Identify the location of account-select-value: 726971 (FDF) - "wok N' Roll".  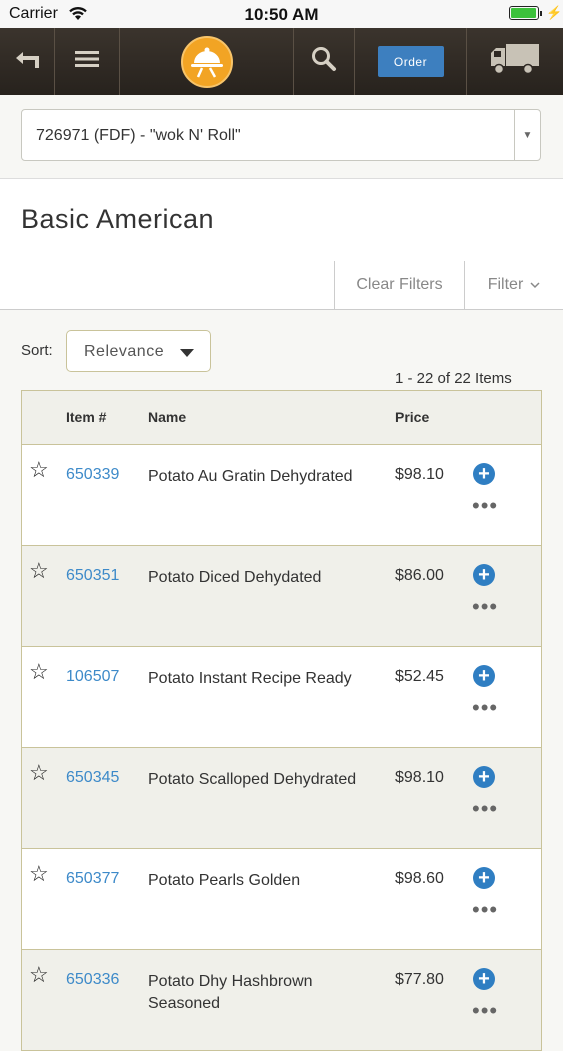
(138, 135).